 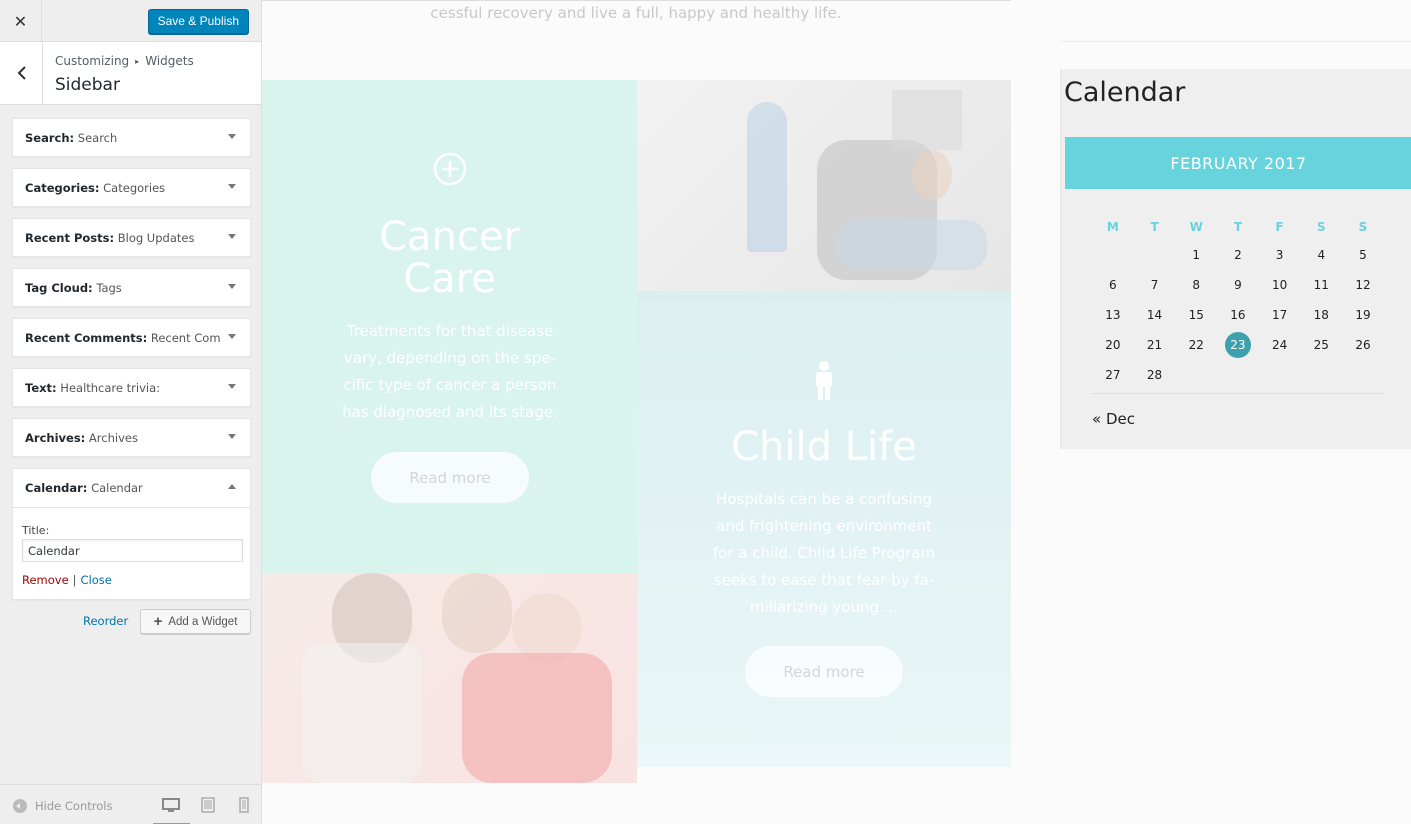 I want to click on sidebar-top-strip, so click(x=1235, y=21).